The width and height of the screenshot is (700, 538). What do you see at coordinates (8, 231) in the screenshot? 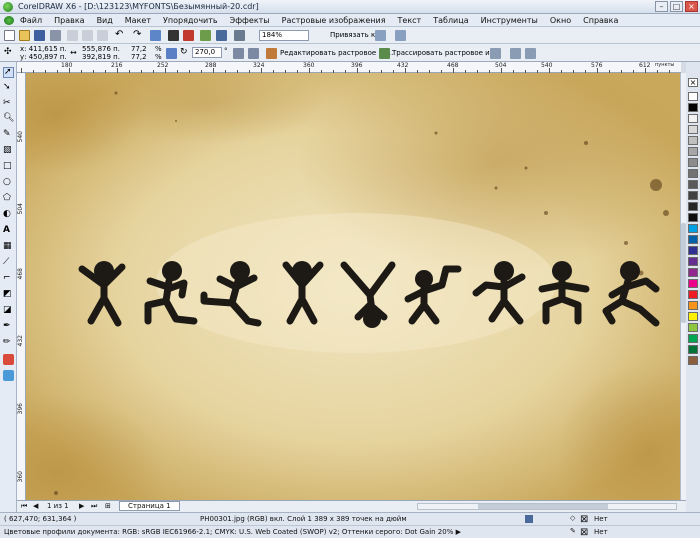
I see `text-tool-icon: A` at bounding box center [8, 231].